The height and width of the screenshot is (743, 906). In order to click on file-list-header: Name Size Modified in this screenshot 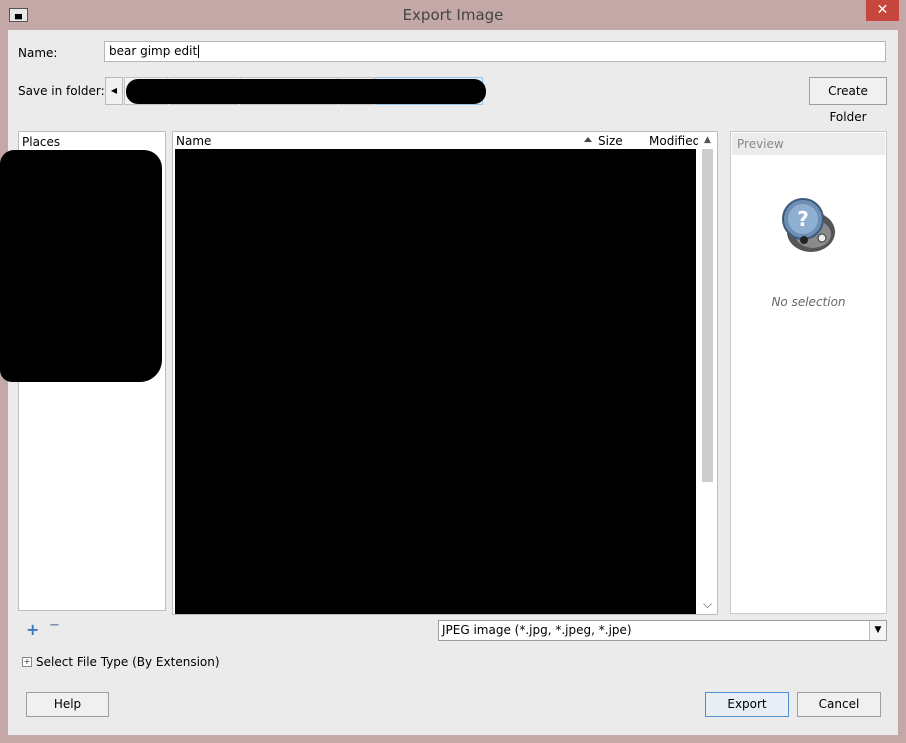, I will do `click(436, 140)`.